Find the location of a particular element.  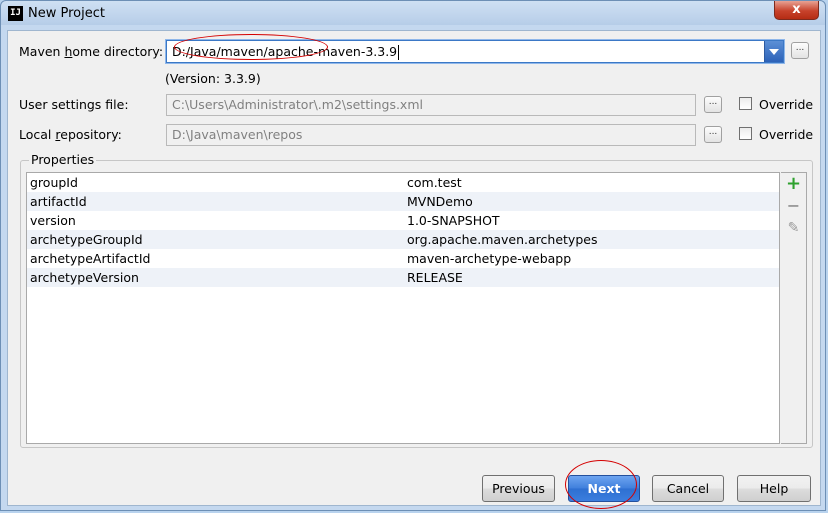

close-button: x is located at coordinates (796, 10).